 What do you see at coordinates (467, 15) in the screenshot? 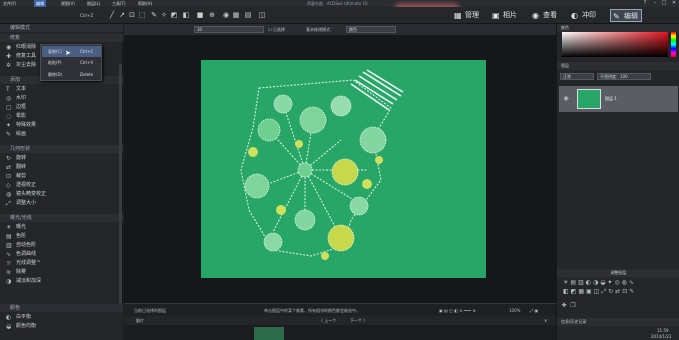
I see `mode-manage: ▦ 管理` at bounding box center [467, 15].